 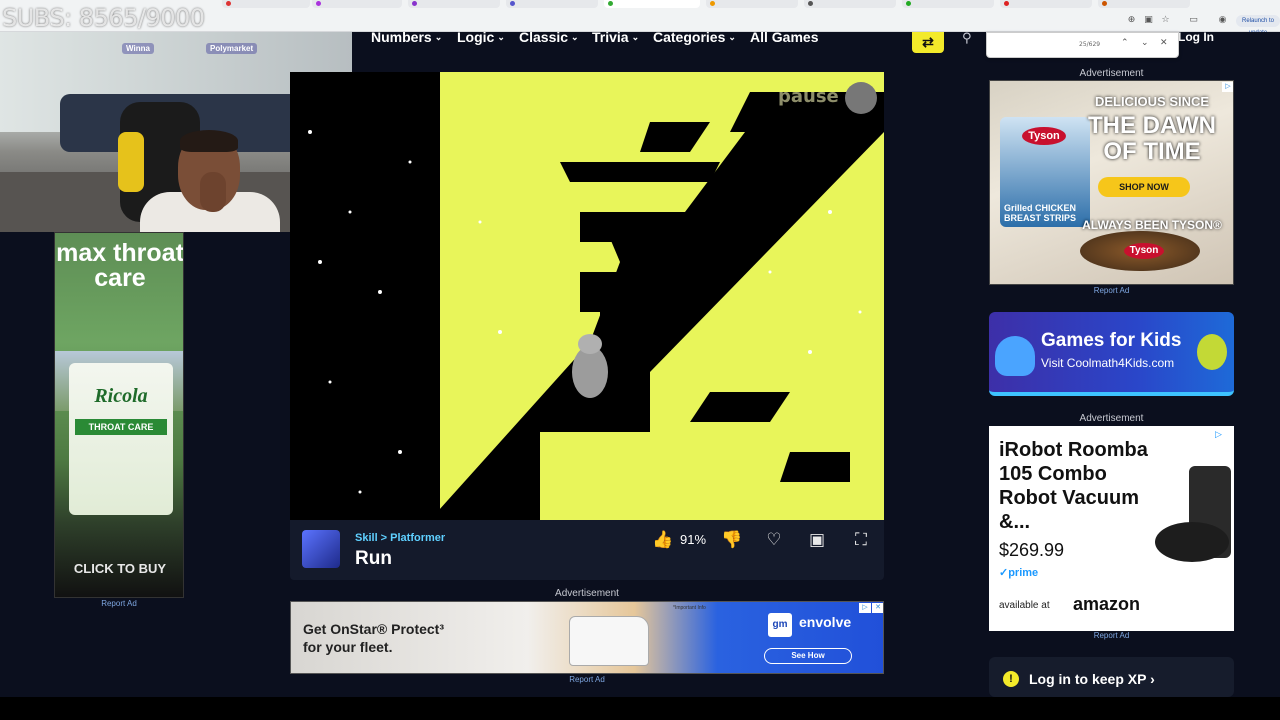 What do you see at coordinates (1111, 354) in the screenshot?
I see `coolmath4kids-banner: Games for Kids Visit Coolmath4Kids.com` at bounding box center [1111, 354].